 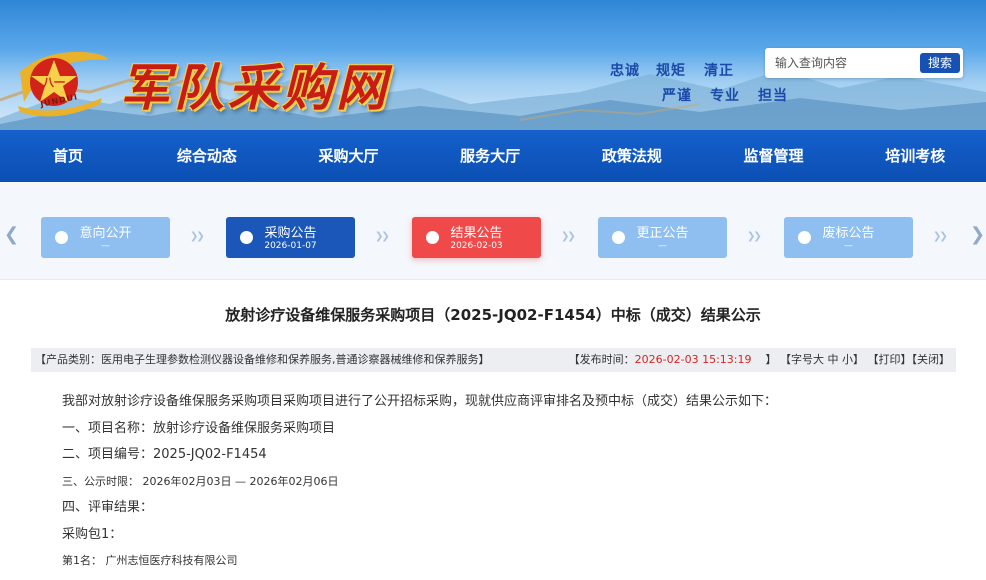 I want to click on step-intent: 意向公开 —, so click(x=105, y=237).